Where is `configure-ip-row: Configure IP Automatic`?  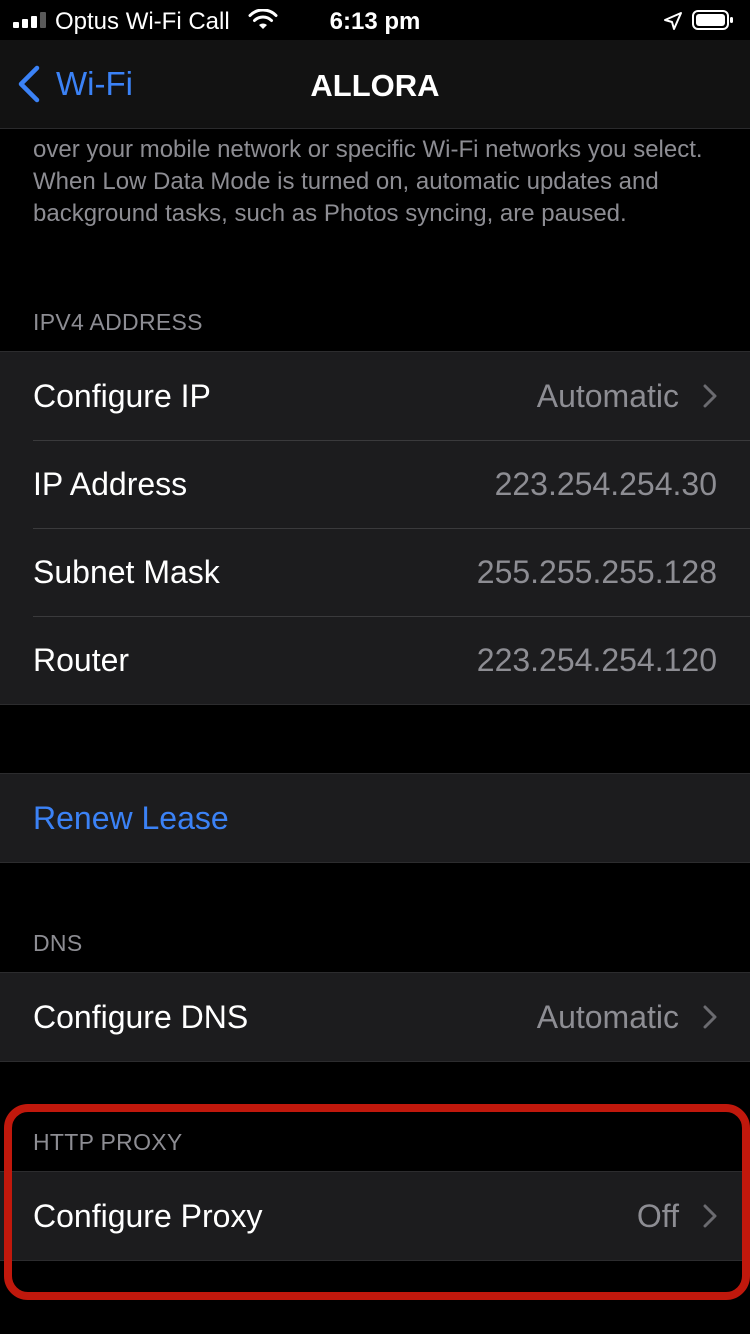 configure-ip-row: Configure IP Automatic is located at coordinates (375, 396).